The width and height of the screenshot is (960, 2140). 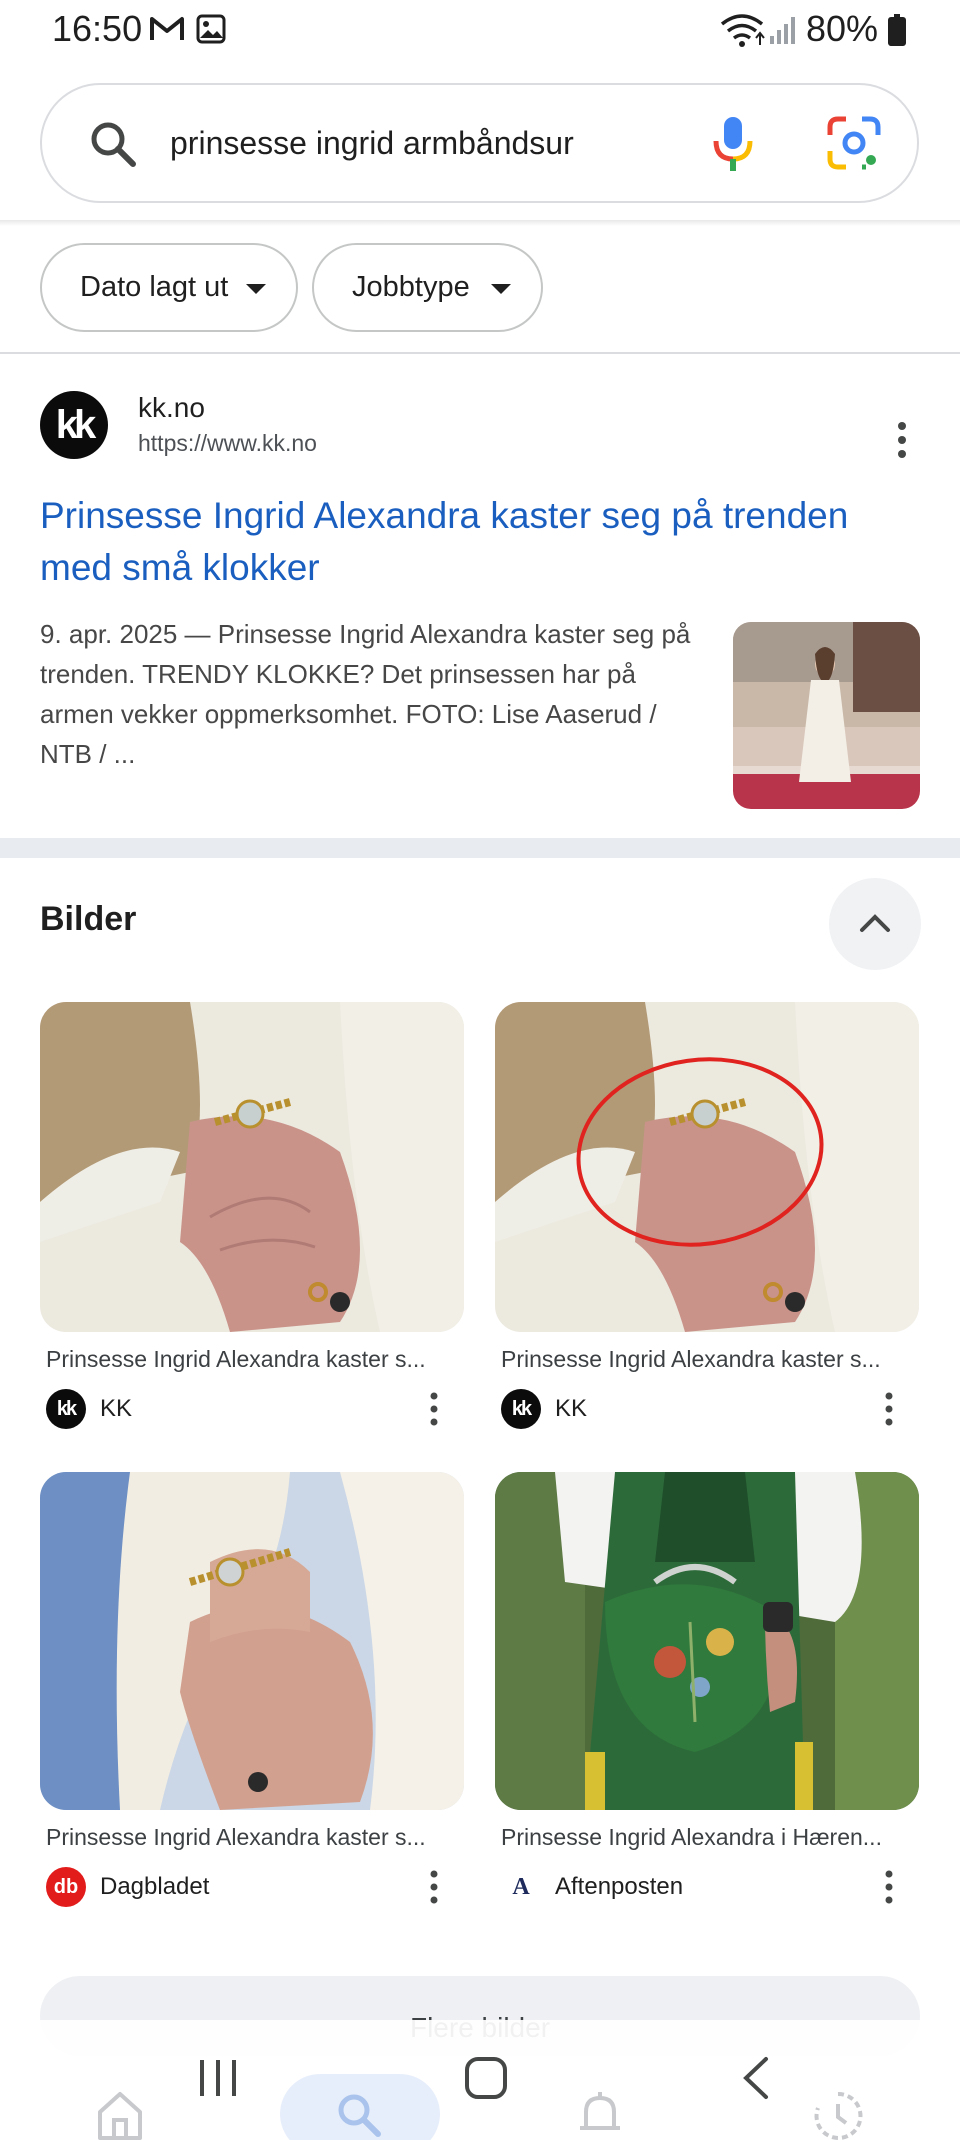 I want to click on source-name: Dagbladet, so click(x=155, y=1886).